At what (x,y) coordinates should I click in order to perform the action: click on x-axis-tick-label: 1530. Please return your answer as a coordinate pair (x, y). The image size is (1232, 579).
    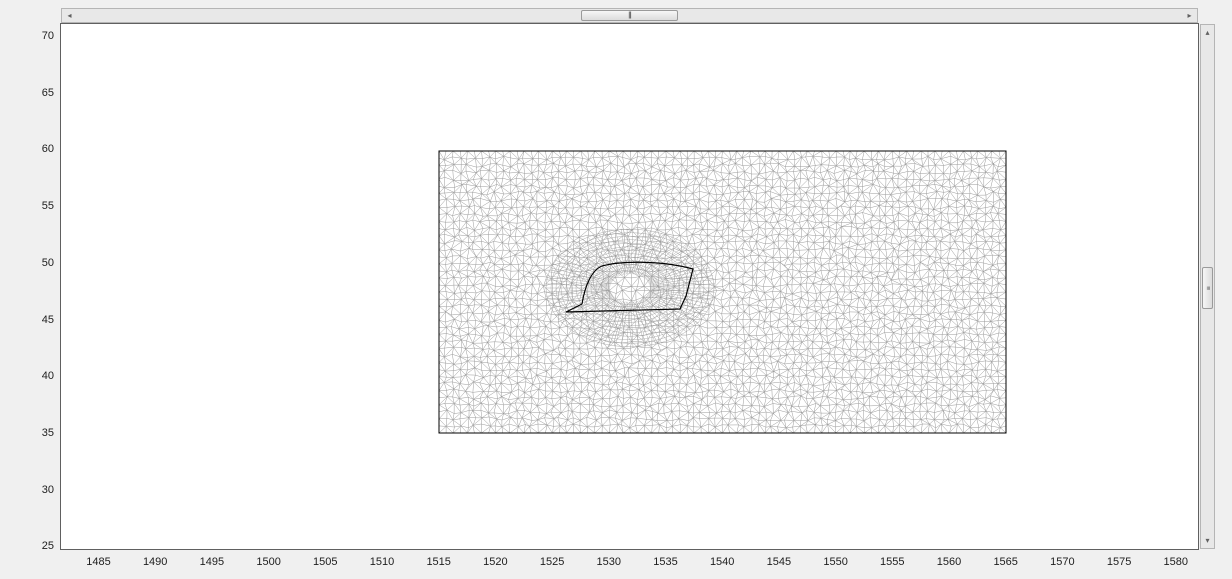
    Looking at the image, I should click on (609, 562).